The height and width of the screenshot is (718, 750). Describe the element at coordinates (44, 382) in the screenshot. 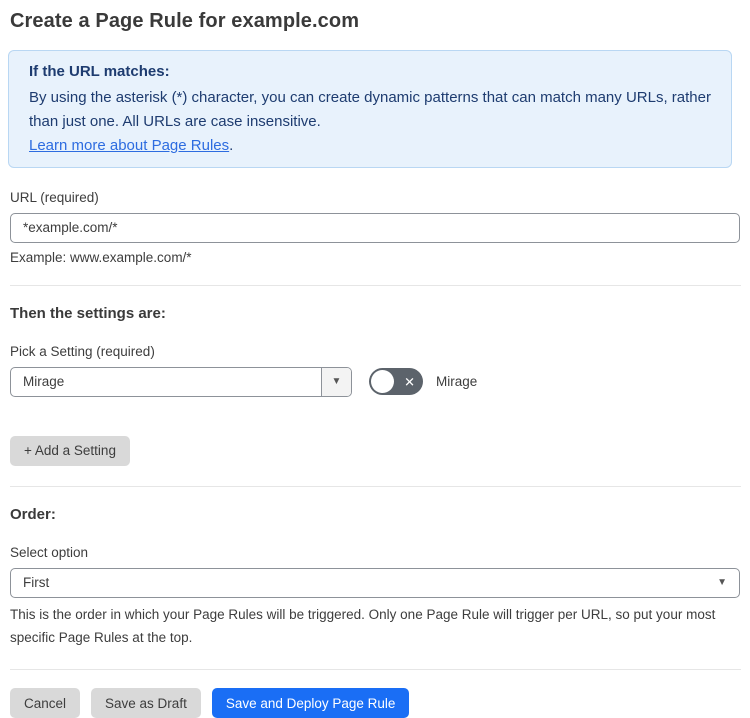

I see `setting-dropdown-value: Mirage` at that location.